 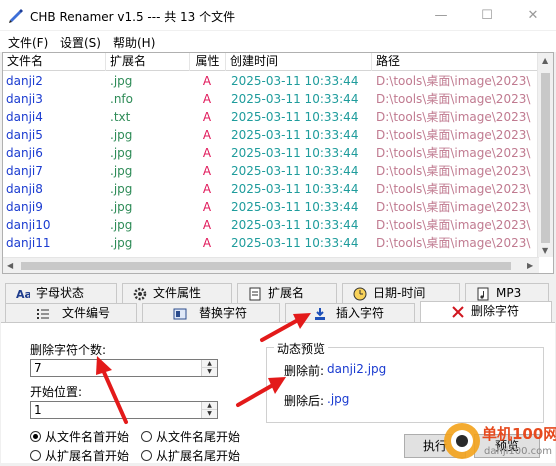 What do you see at coordinates (519, 434) in the screenshot?
I see `svg-text: 单机100网` at bounding box center [519, 434].